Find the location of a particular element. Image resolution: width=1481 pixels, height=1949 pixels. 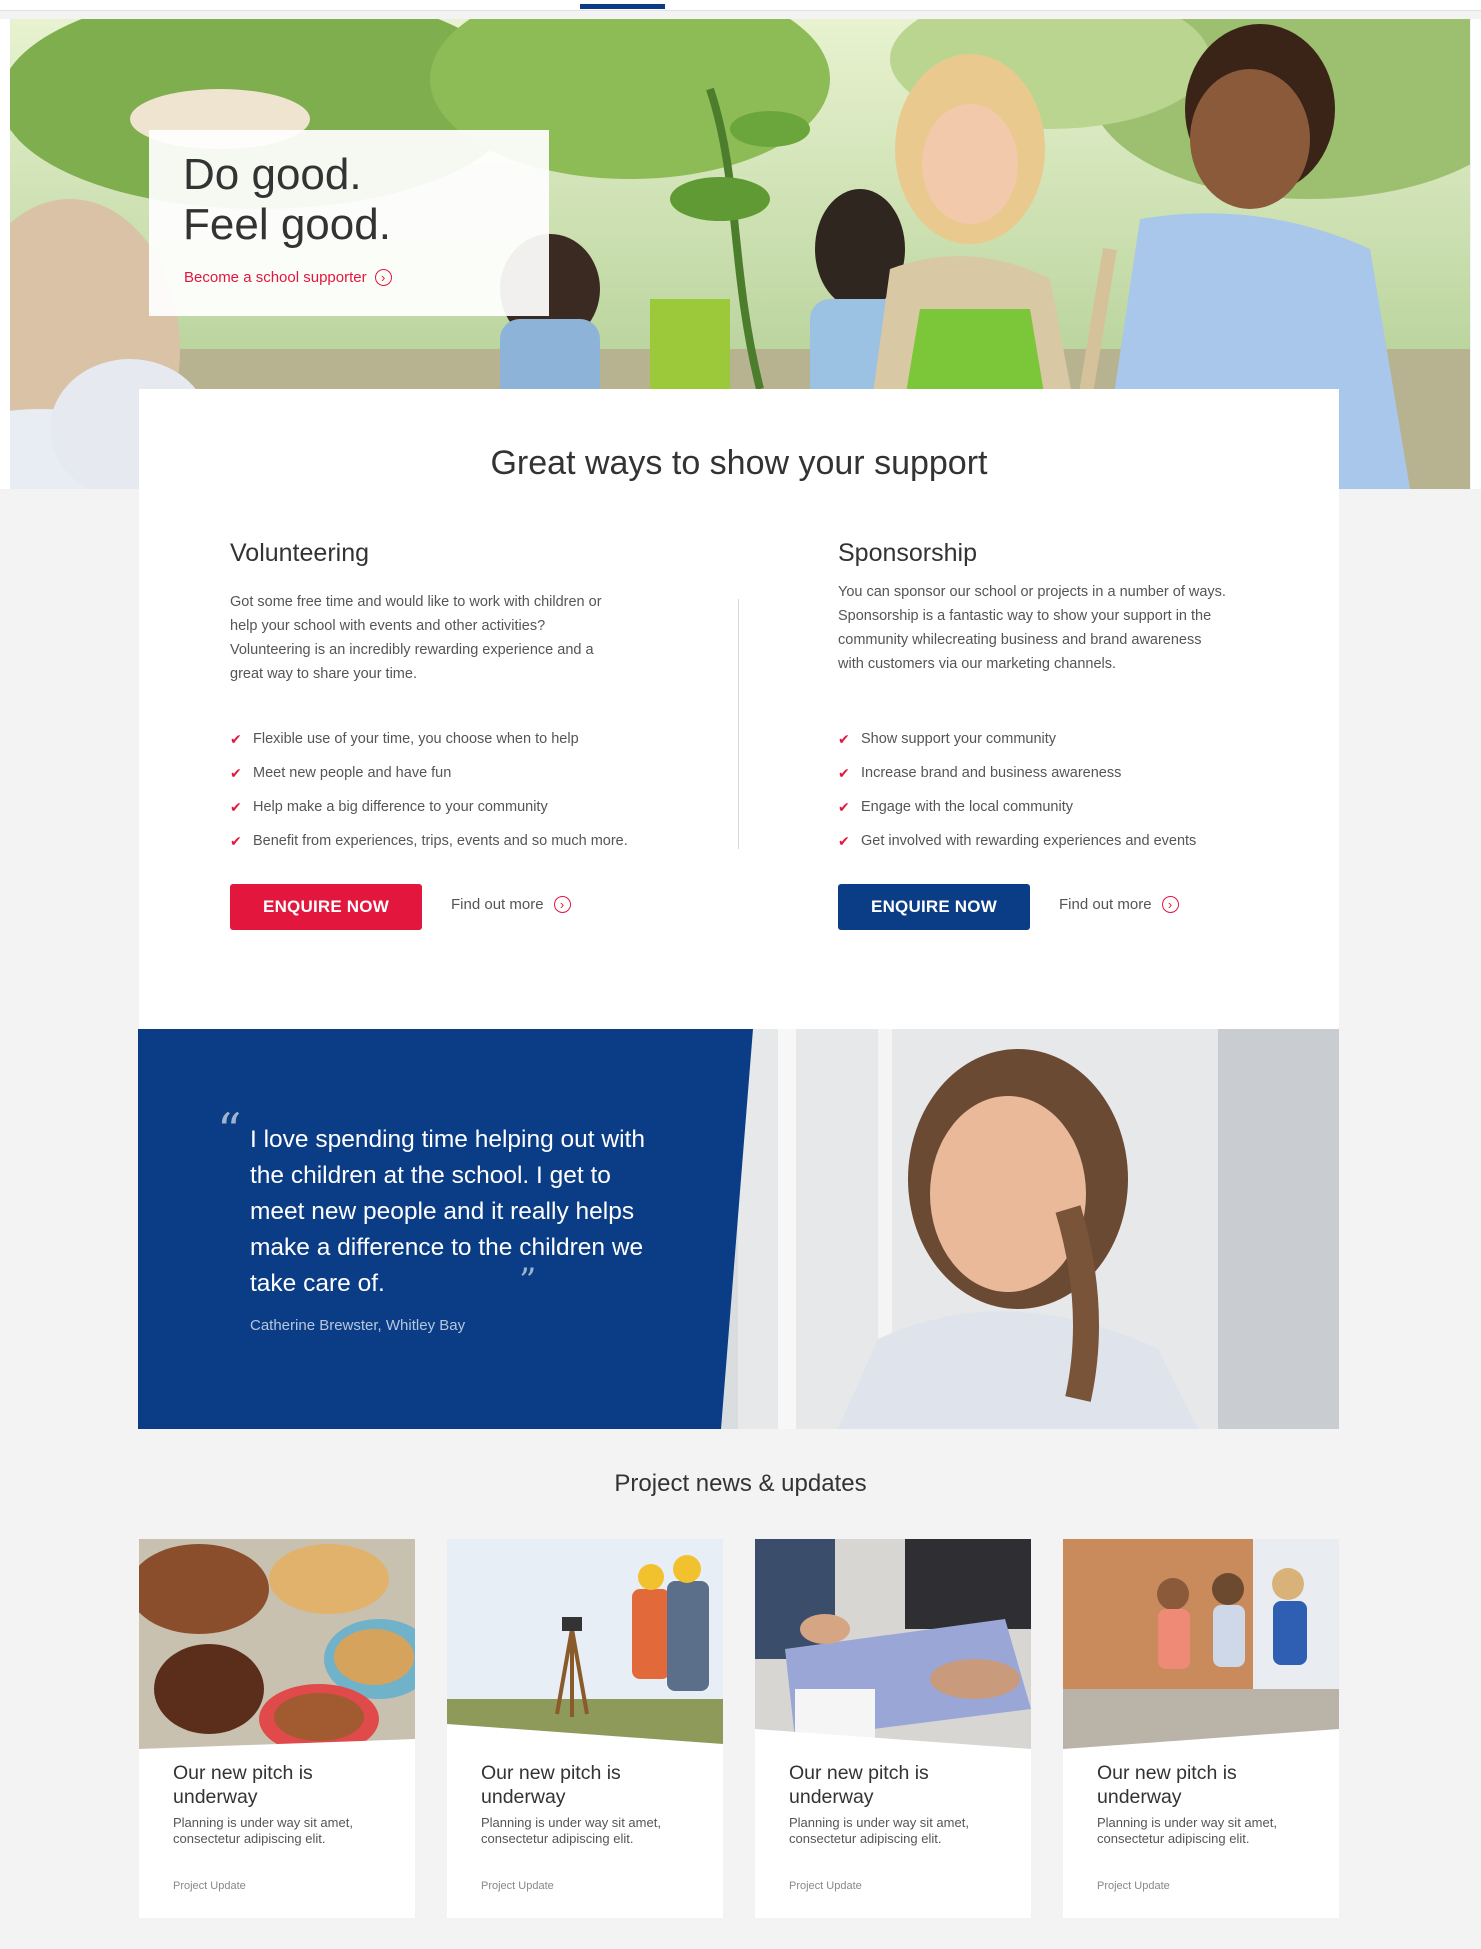

news-image-surveyors is located at coordinates (585, 1644).